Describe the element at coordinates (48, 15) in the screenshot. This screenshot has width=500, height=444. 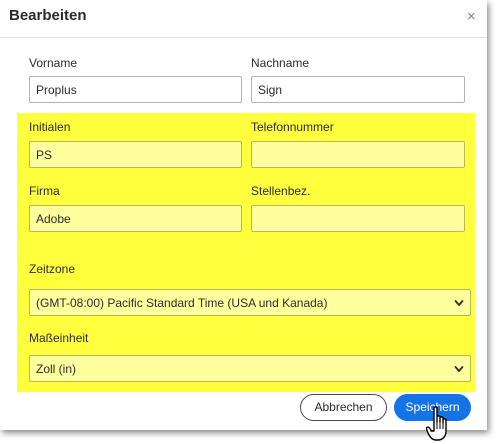
I see `dialog-title: Bearbeiten` at that location.